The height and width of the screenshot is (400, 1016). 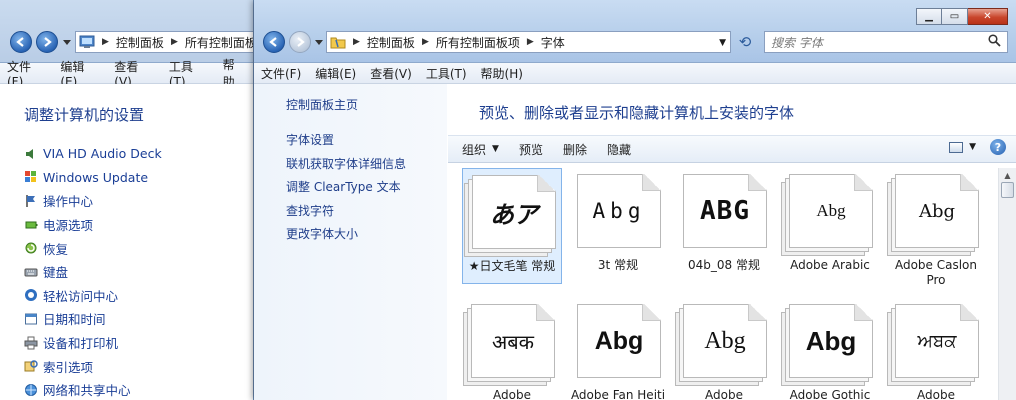 What do you see at coordinates (346, 104) in the screenshot?
I see `control-panel-home-link: 控制面板主页` at bounding box center [346, 104].